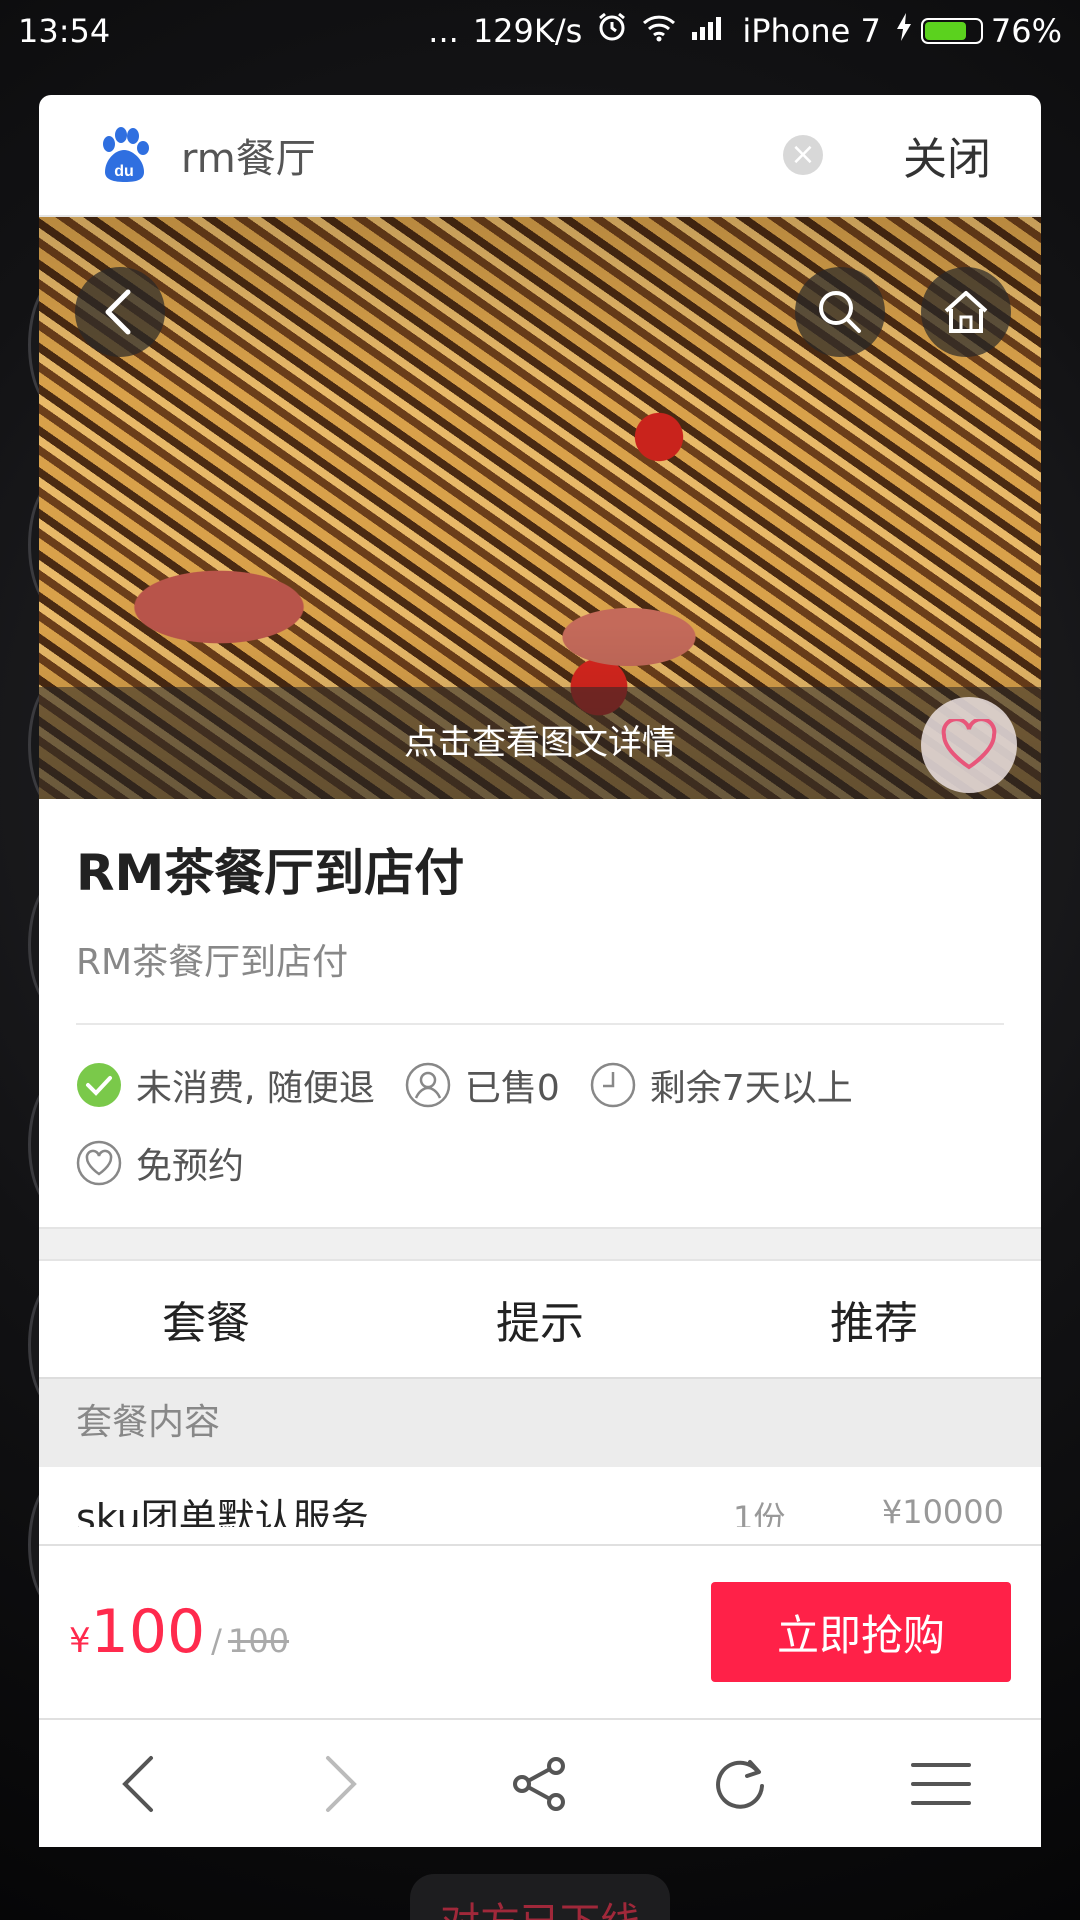  I want to click on section-divider, so click(540, 1244).